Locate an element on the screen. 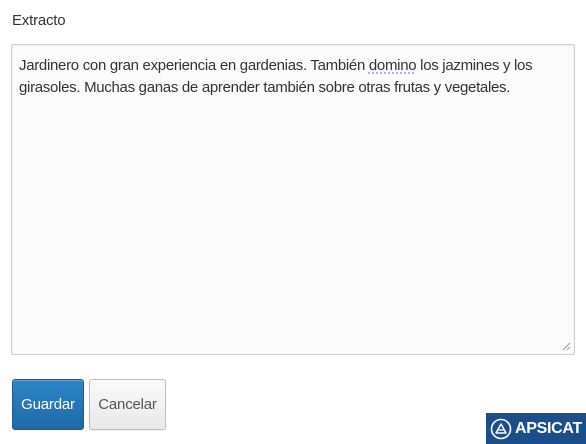  extracto-label: Extracto is located at coordinates (39, 20).